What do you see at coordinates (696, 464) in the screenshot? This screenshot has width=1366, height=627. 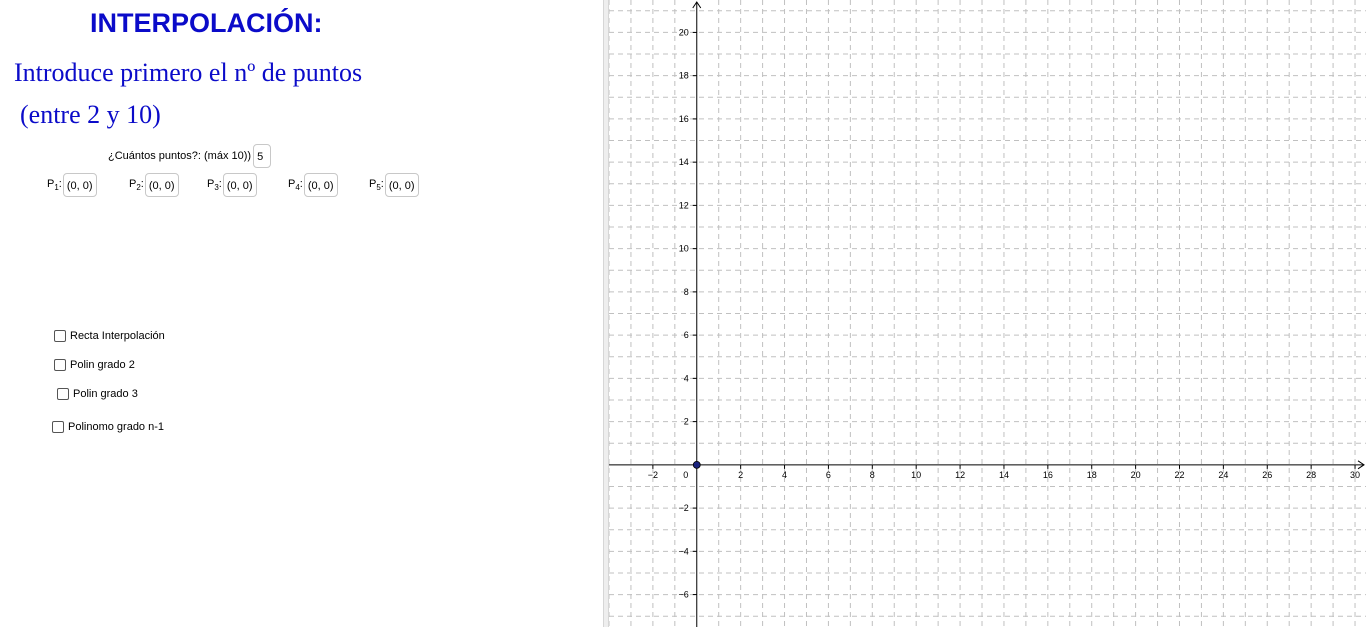 I see `data-point` at bounding box center [696, 464].